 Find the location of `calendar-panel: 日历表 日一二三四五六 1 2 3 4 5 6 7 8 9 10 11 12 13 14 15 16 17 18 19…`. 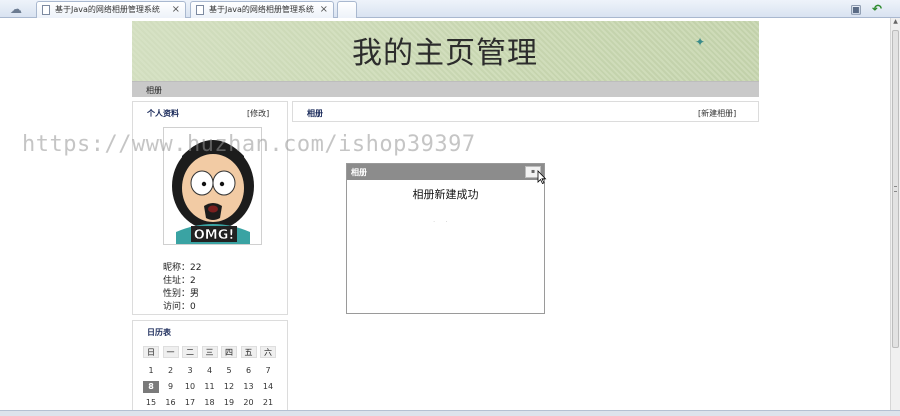

calendar-panel: 日历表 日一二三四五六 1 2 3 4 5 6 7 8 9 10 11 12 13 14 15 16 17 18 19… is located at coordinates (210, 366).